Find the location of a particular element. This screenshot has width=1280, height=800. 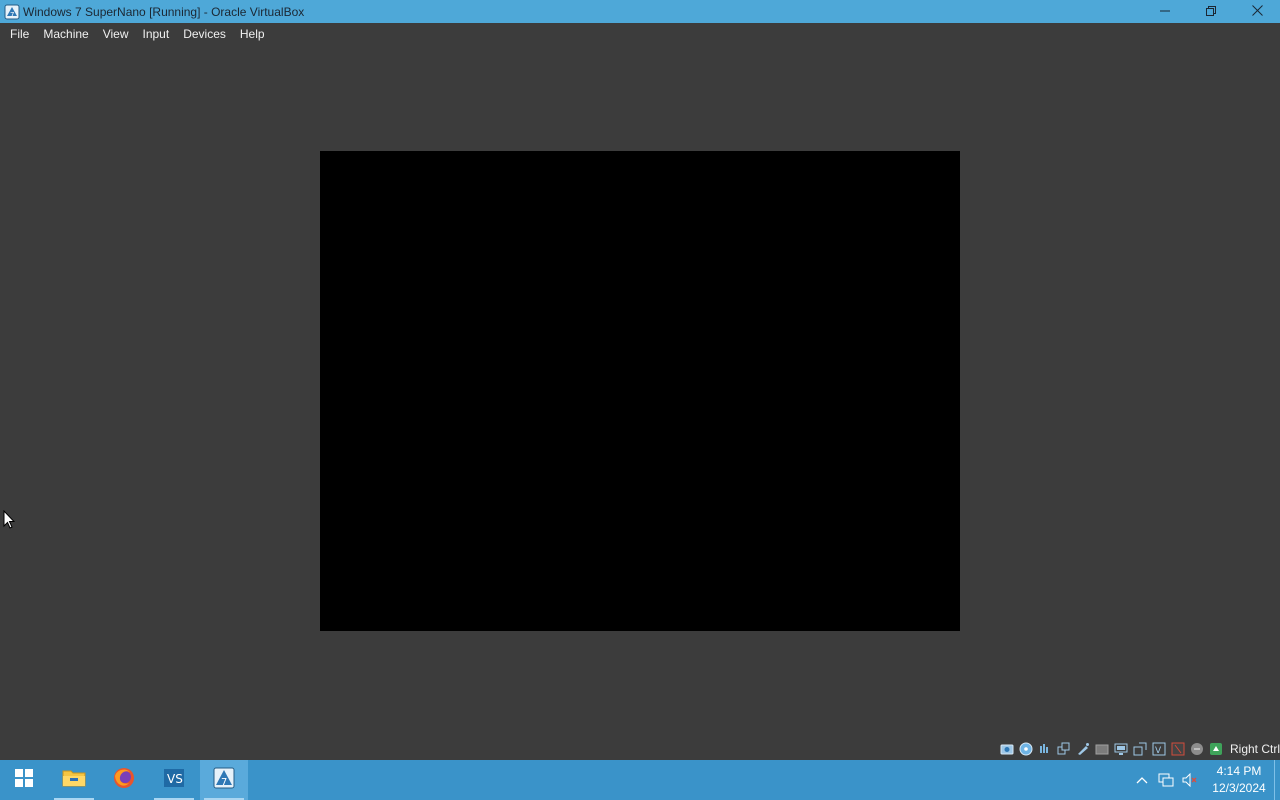

show-desktop-button is located at coordinates (1277, 780).